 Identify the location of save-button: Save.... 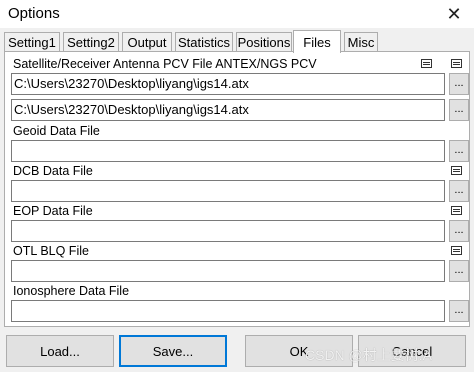
(173, 351).